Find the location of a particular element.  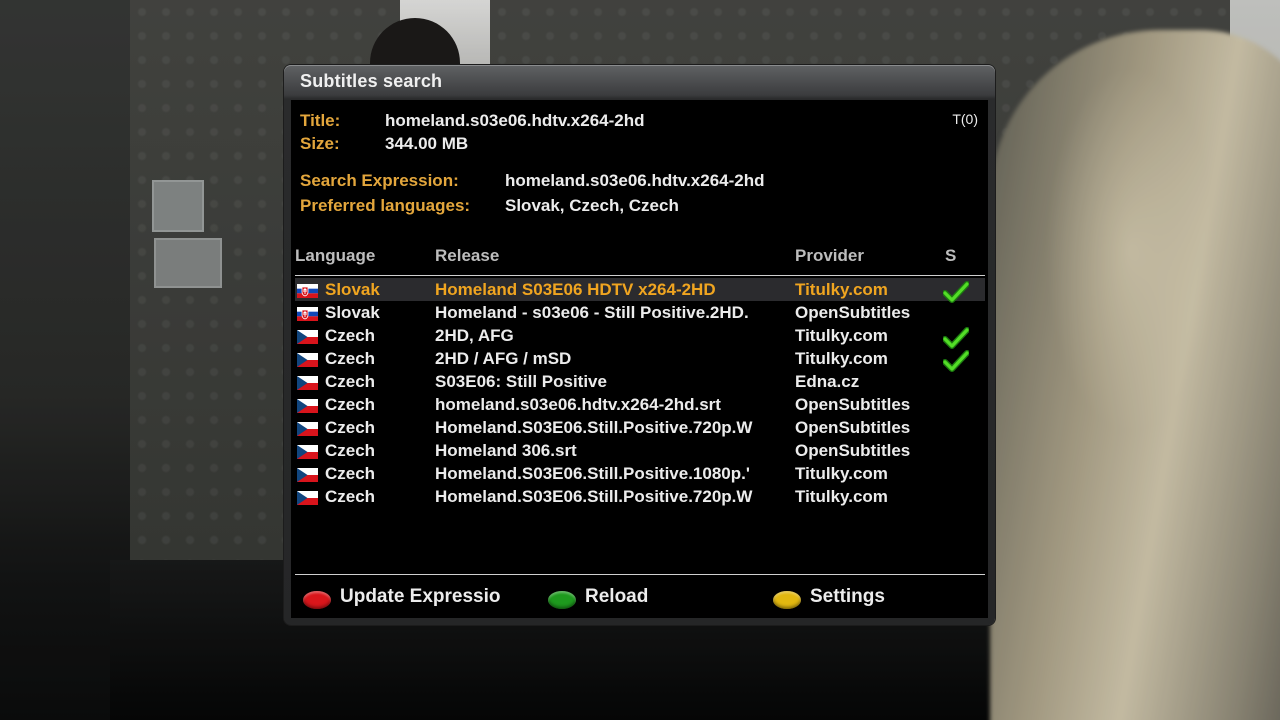

reload-button: Reload is located at coordinates (608, 599).